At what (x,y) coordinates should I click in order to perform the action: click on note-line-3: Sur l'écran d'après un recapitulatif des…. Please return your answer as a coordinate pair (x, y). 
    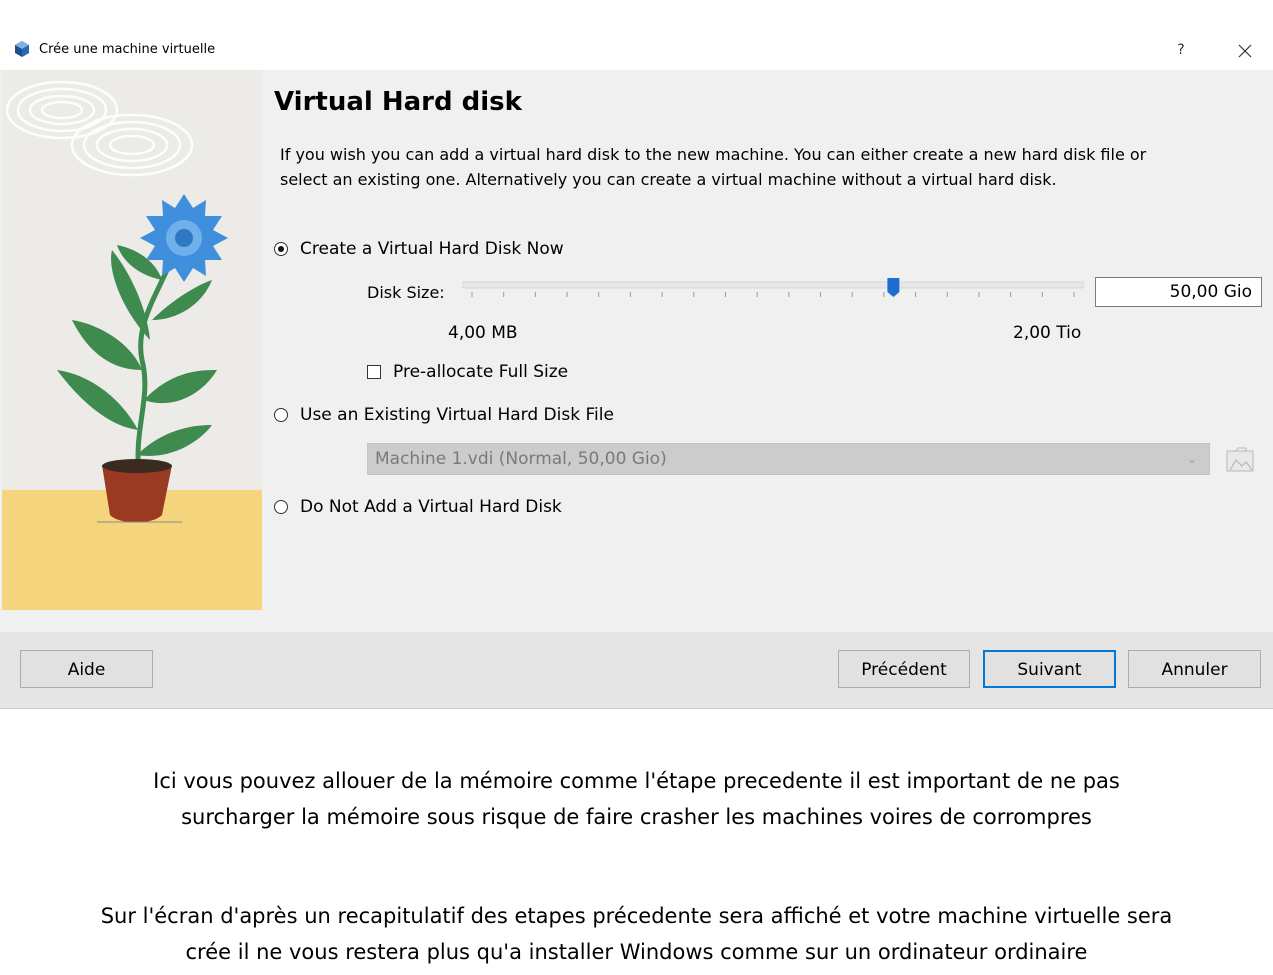
    Looking at the image, I should click on (636, 916).